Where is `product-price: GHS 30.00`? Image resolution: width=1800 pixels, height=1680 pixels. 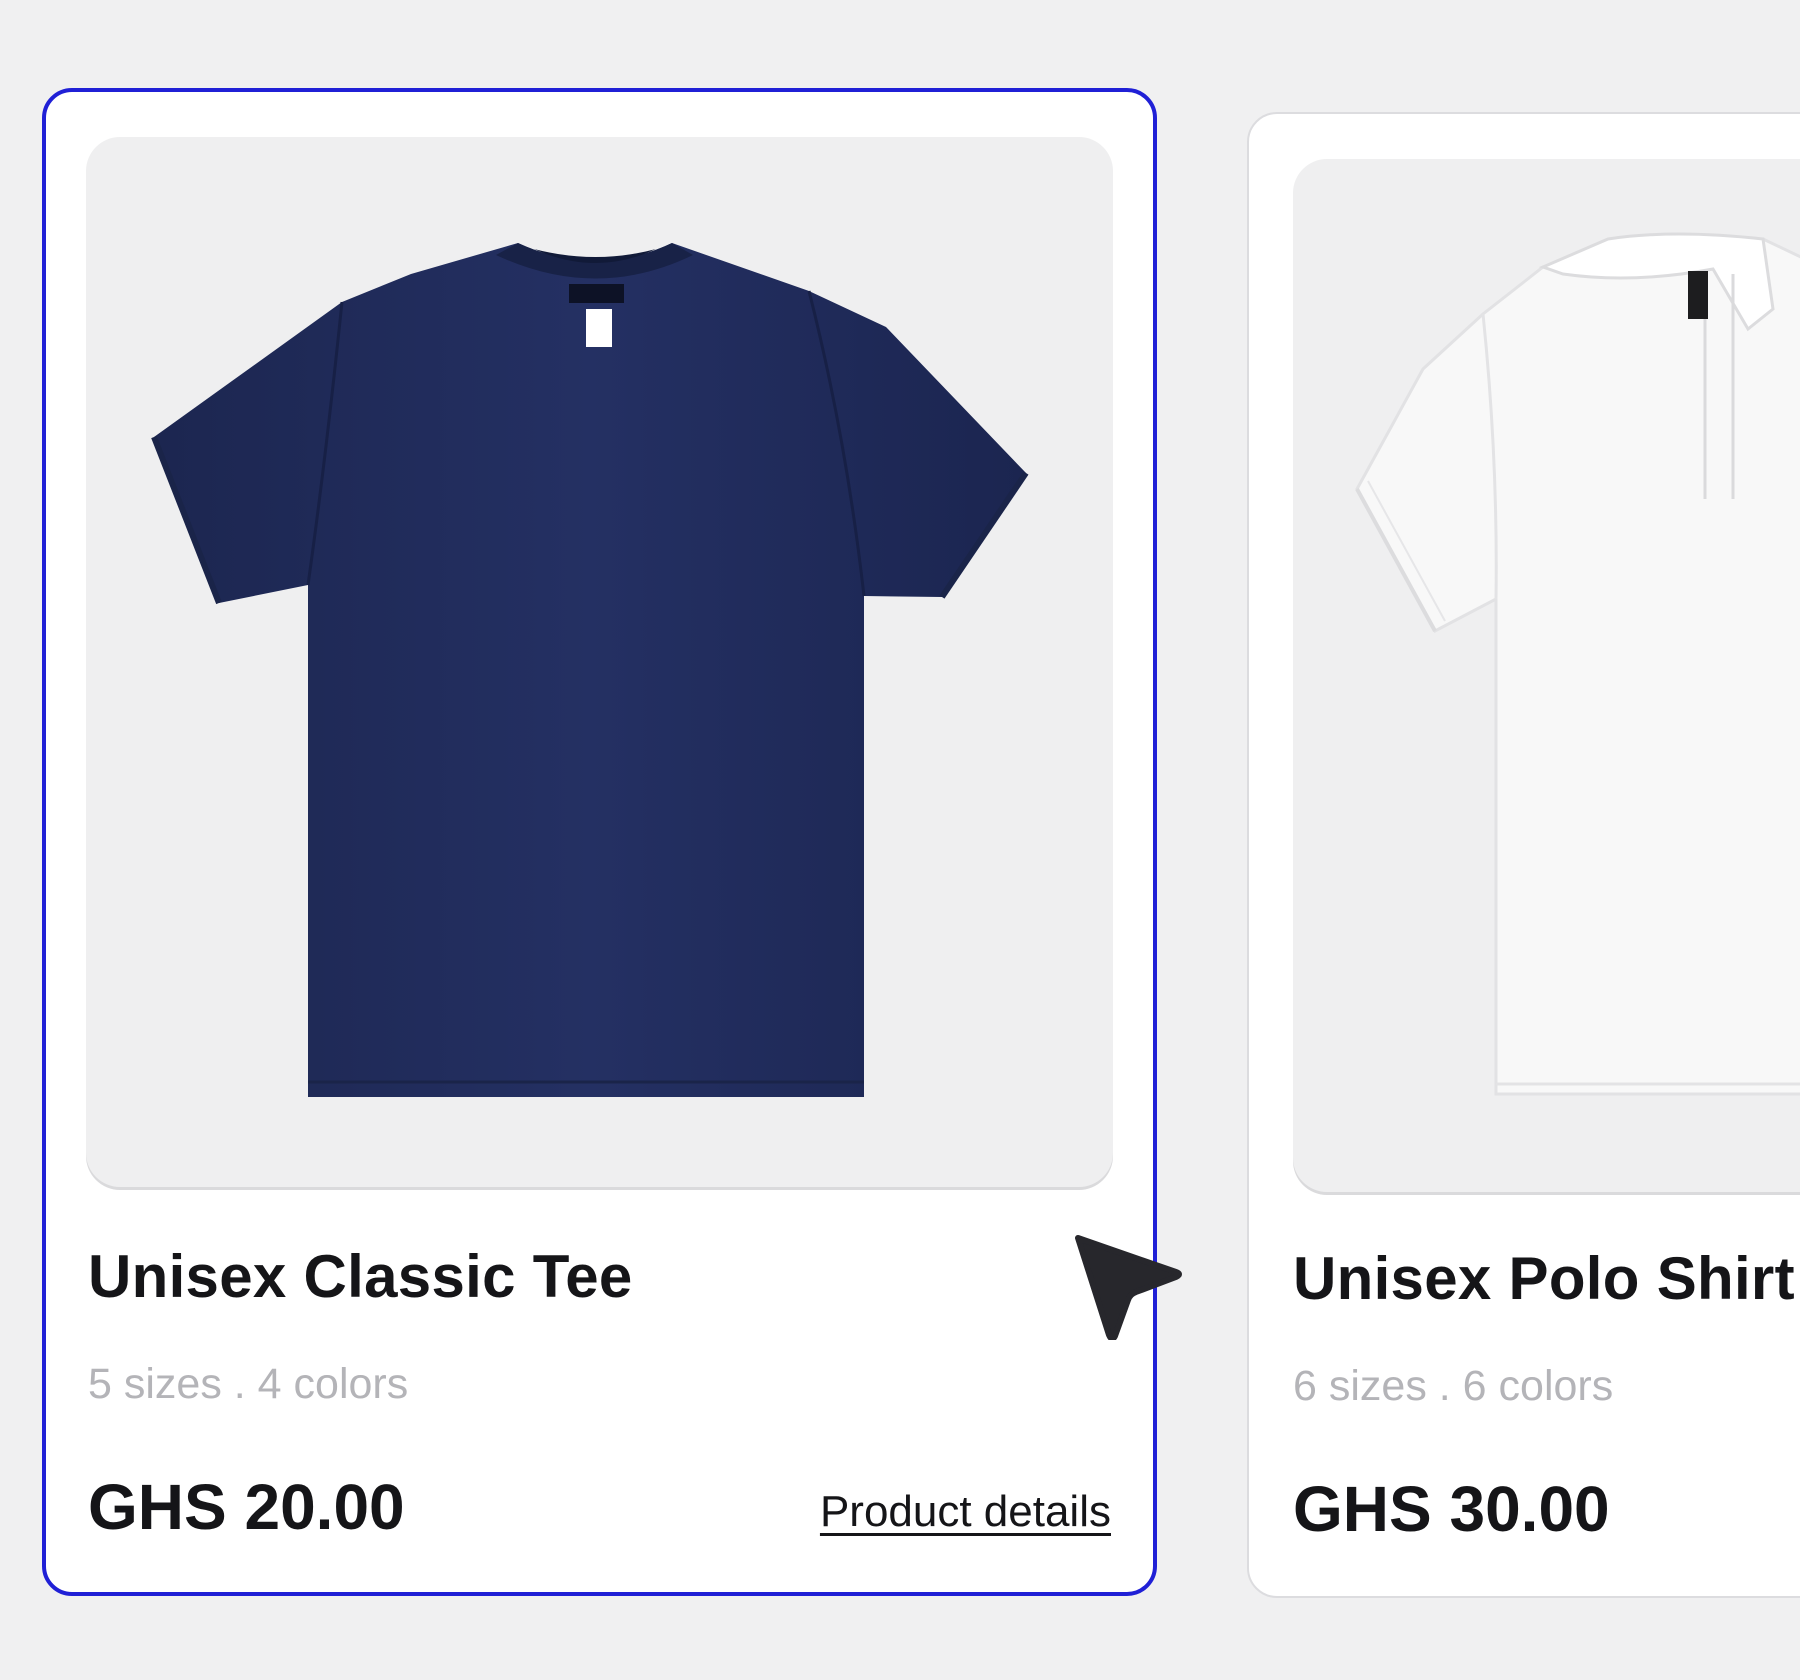 product-price: GHS 30.00 is located at coordinates (1451, 1509).